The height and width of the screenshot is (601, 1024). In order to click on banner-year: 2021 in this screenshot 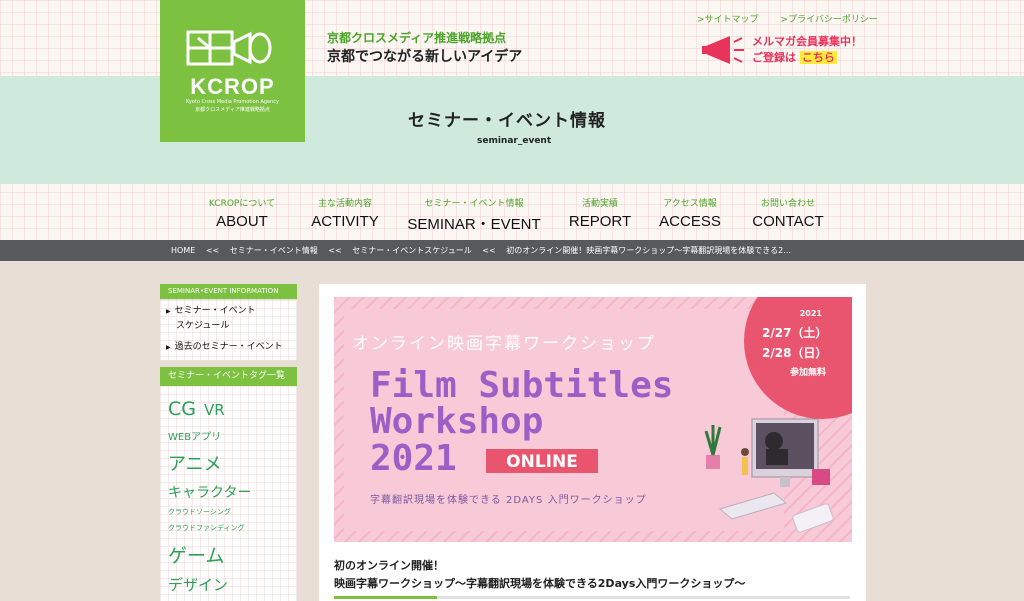, I will do `click(811, 313)`.